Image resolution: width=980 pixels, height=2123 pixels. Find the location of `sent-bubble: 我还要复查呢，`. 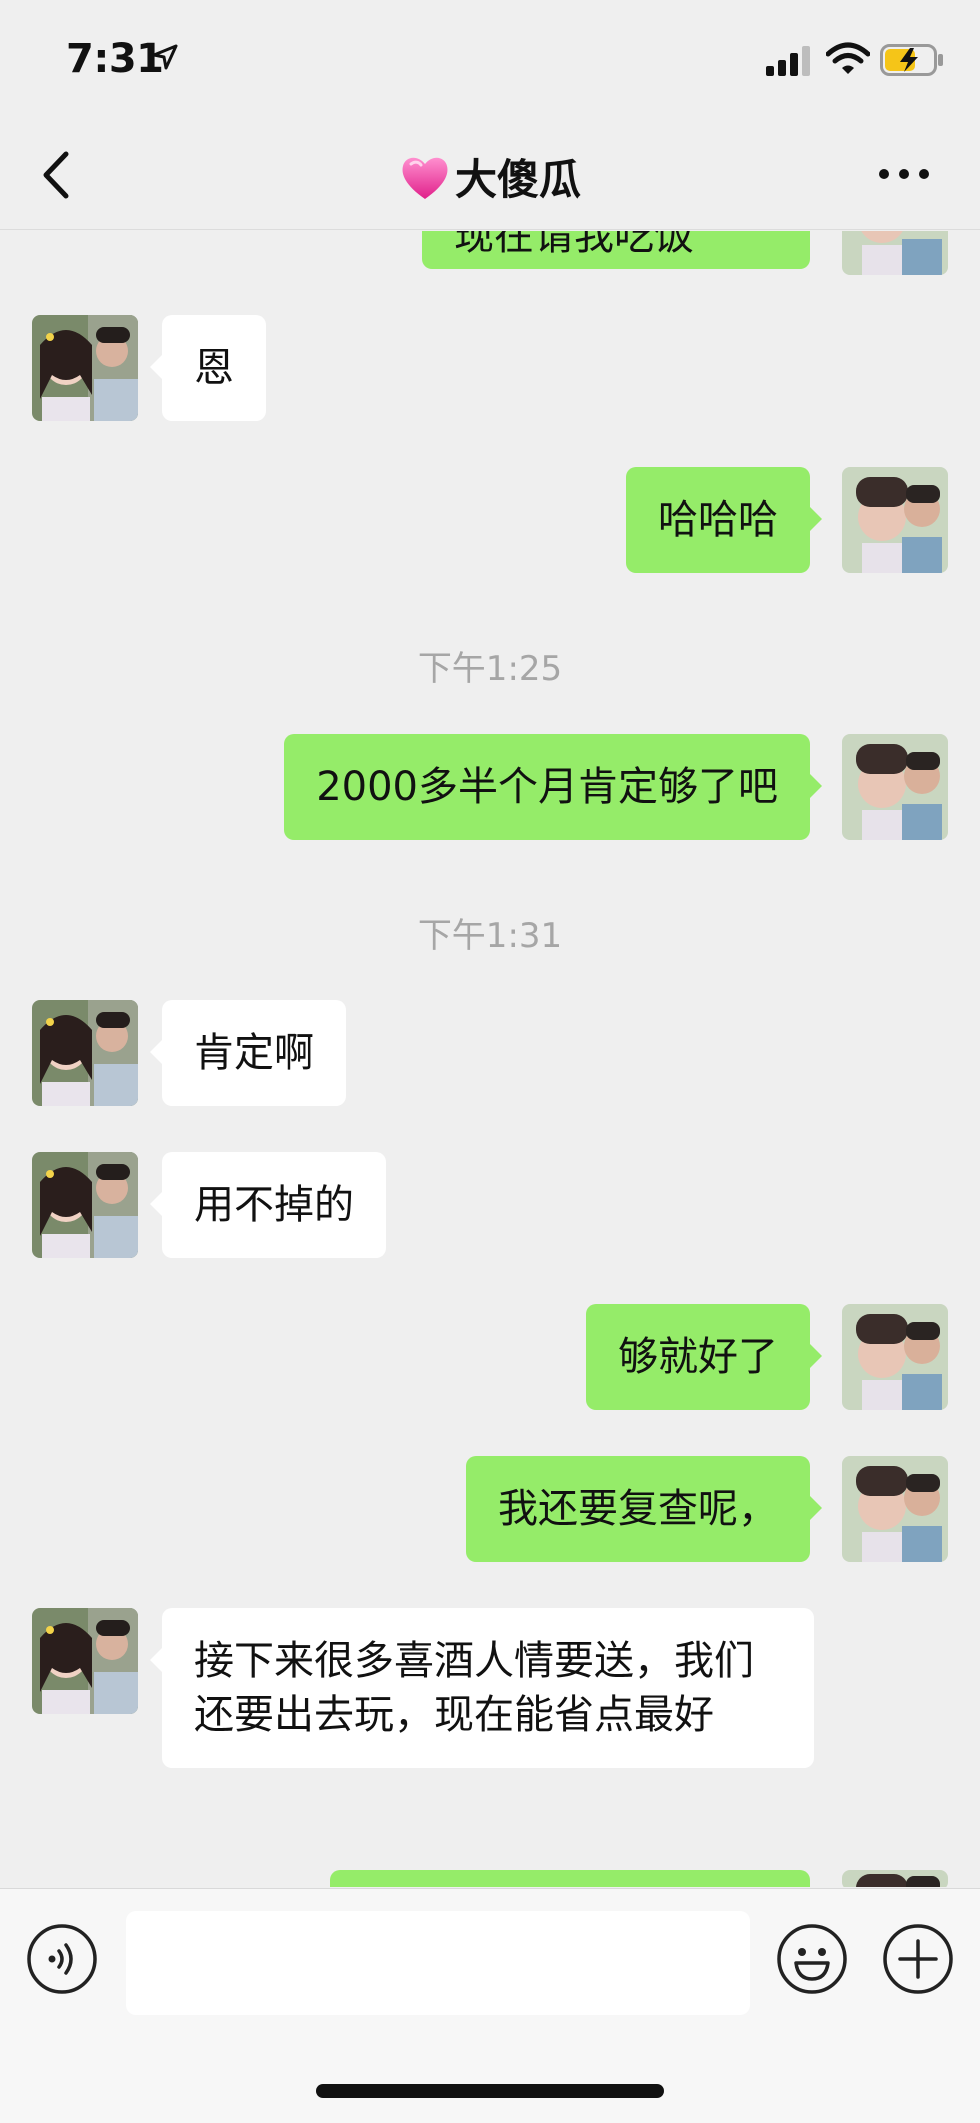

sent-bubble: 我还要复查呢， is located at coordinates (644, 1509).